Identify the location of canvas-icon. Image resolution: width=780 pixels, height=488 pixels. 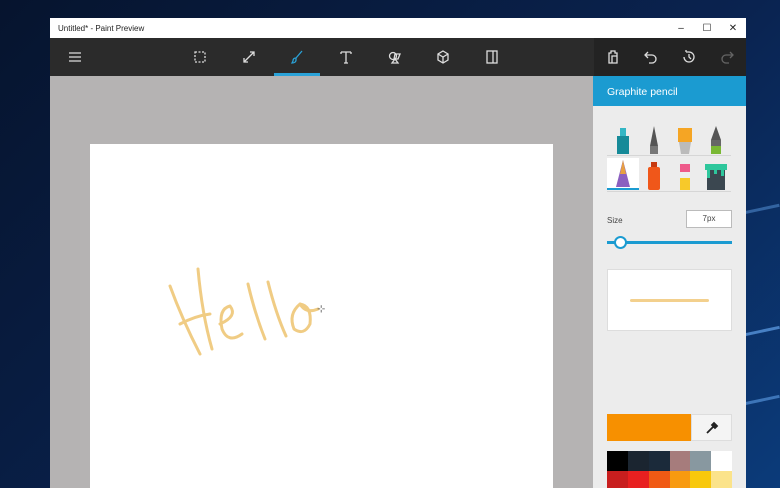
(492, 57).